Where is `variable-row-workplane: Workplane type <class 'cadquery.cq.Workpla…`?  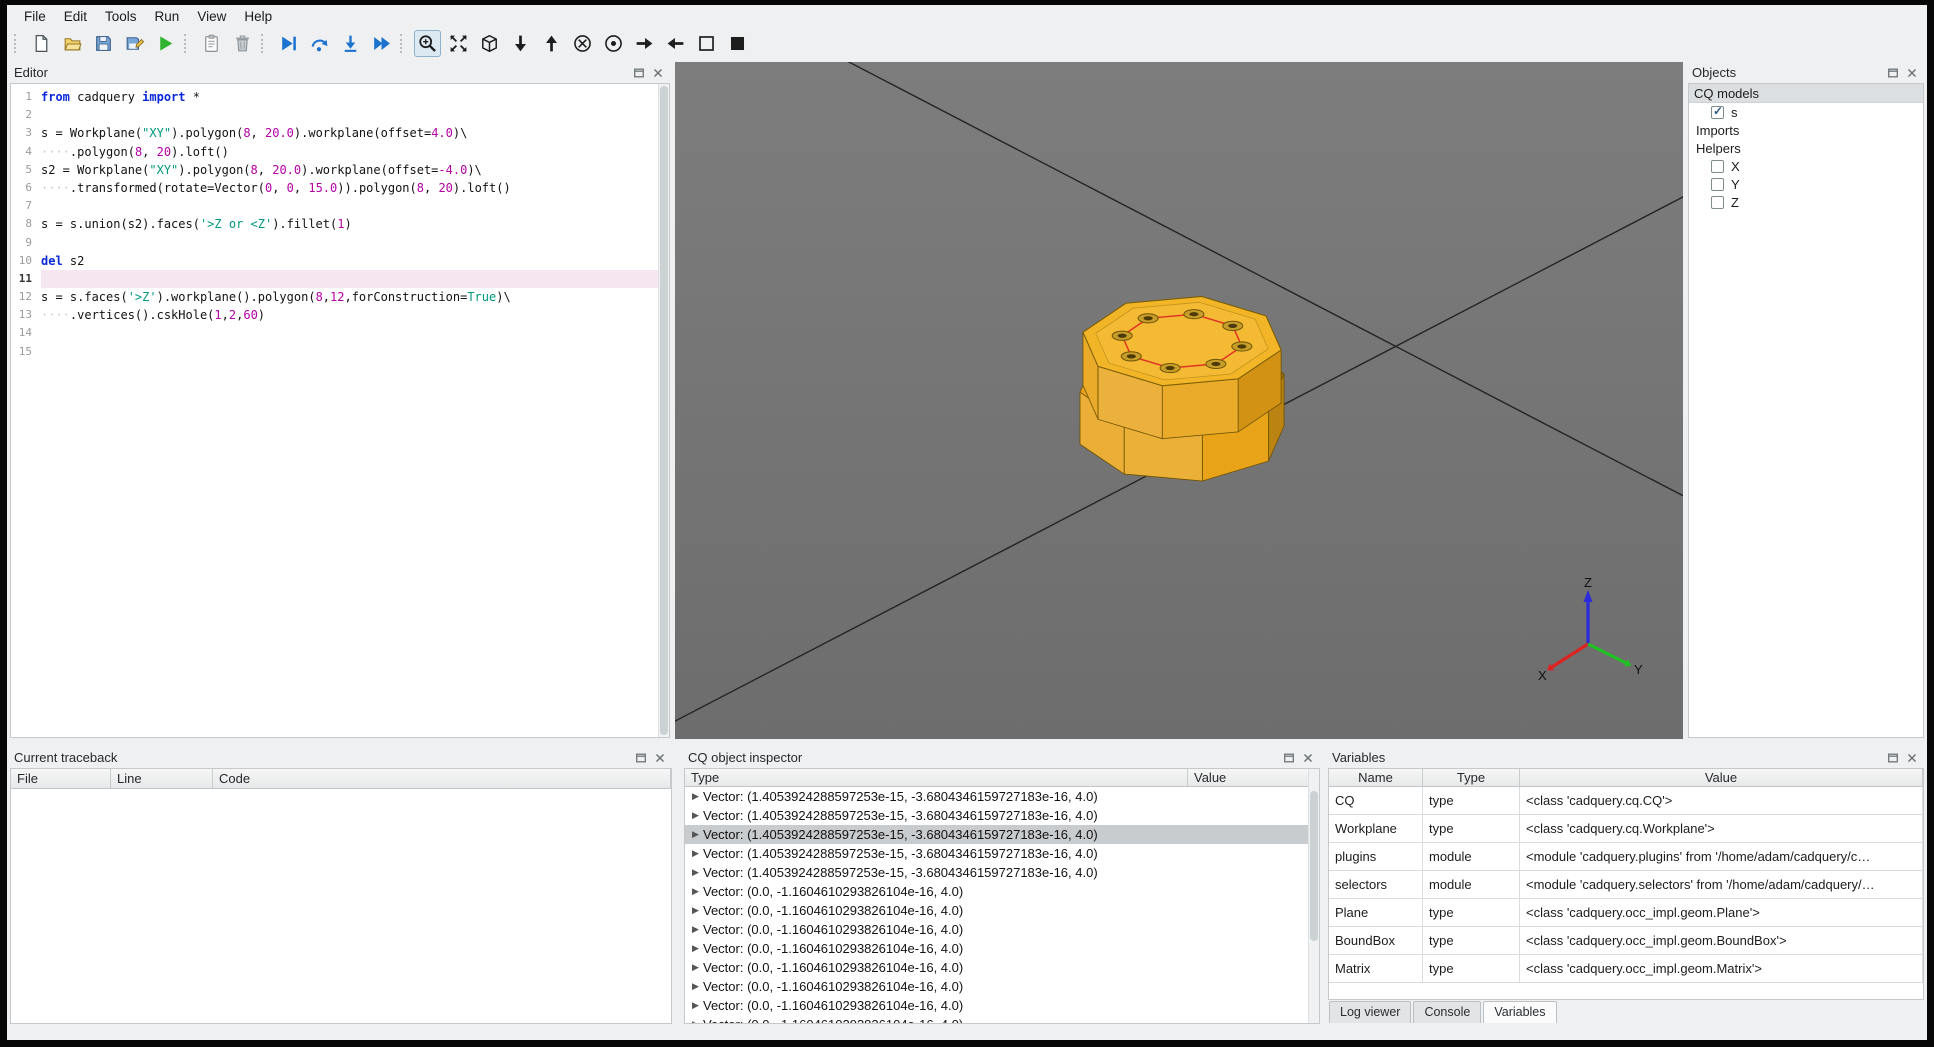
variable-row-workplane: Workplane type <class 'cadquery.cq.Workpla… is located at coordinates (1626, 829).